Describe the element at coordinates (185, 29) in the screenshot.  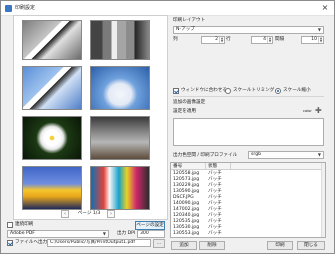
I see `layout-select-value: N-アップ` at that location.